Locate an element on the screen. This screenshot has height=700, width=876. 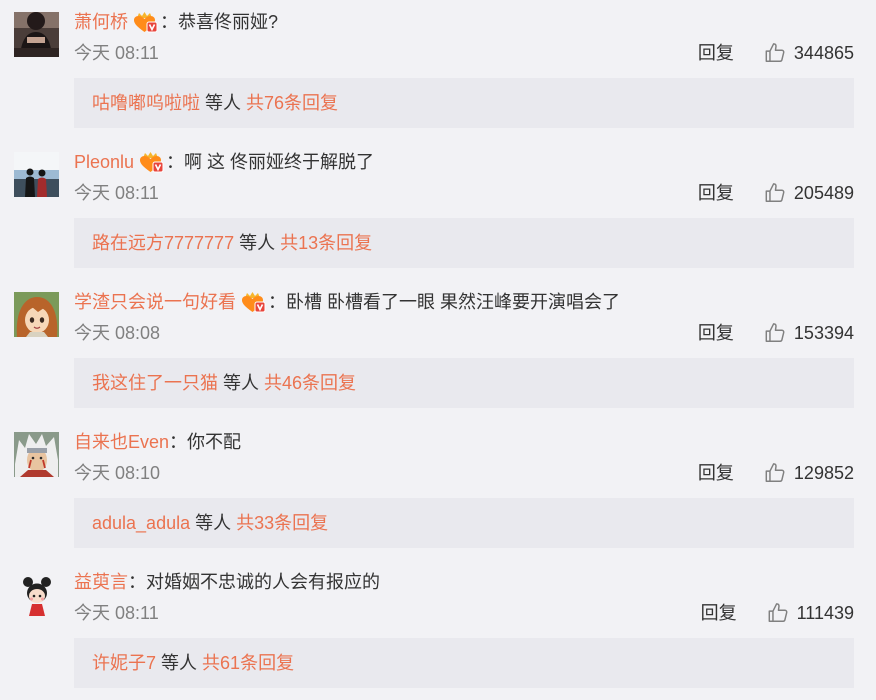
reply-summary-total: 共61条回复 is located at coordinates (248, 663).